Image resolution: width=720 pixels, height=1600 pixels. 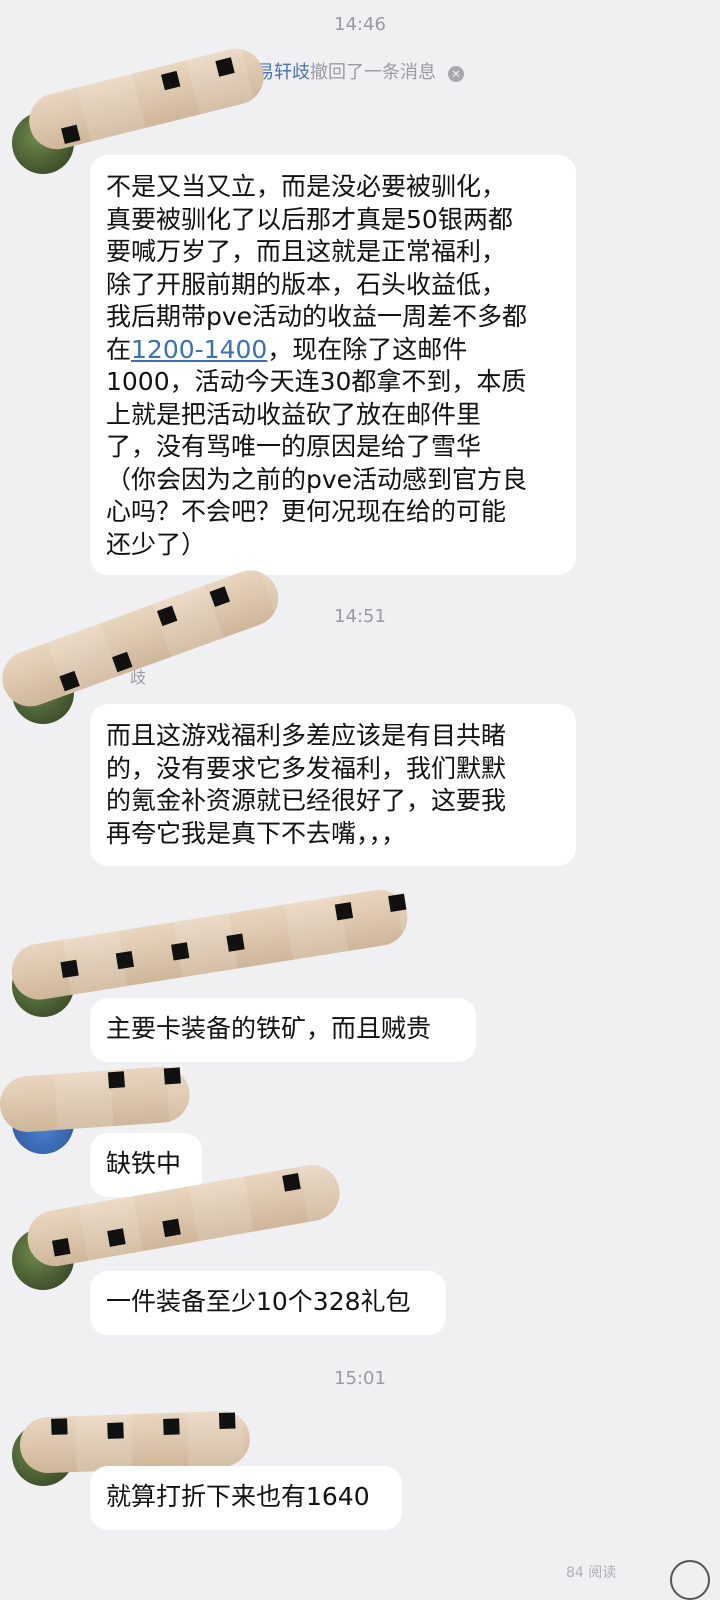 I want to click on message-line: 主要卡装备的铁矿，而且贼贵, so click(x=269, y=1028).